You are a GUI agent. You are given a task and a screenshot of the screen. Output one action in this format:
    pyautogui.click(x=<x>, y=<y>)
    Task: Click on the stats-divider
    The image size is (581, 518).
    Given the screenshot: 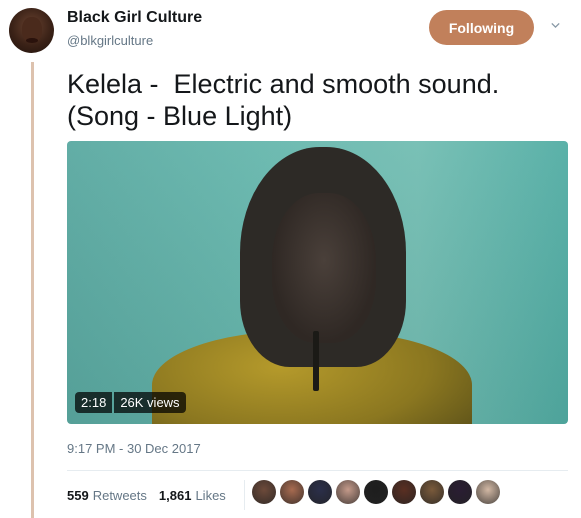 What is the action you would take?
    pyautogui.click(x=244, y=495)
    